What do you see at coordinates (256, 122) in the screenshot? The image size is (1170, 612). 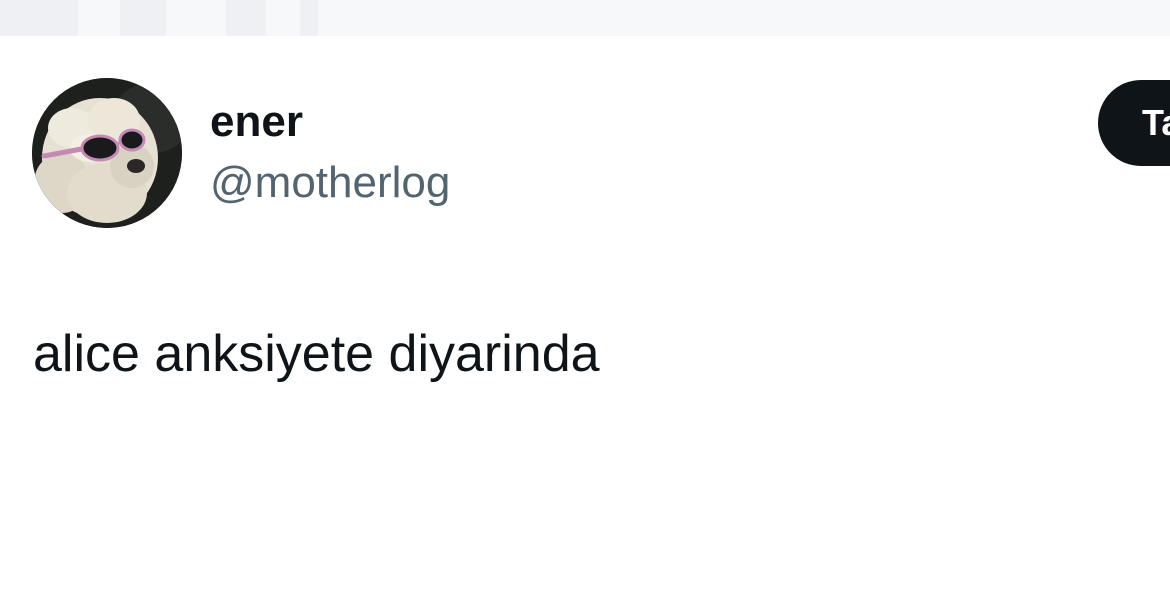 I see `author-display-name: ener` at bounding box center [256, 122].